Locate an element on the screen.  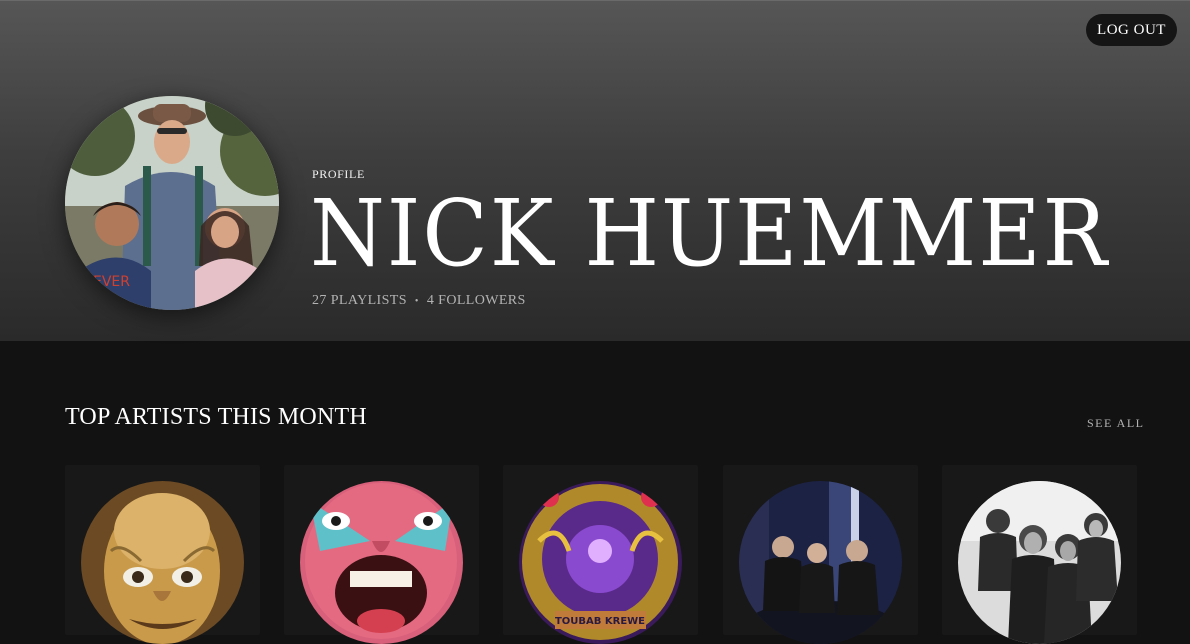
album-artwork-text: TOUBAB KREWE is located at coordinates (600, 621).